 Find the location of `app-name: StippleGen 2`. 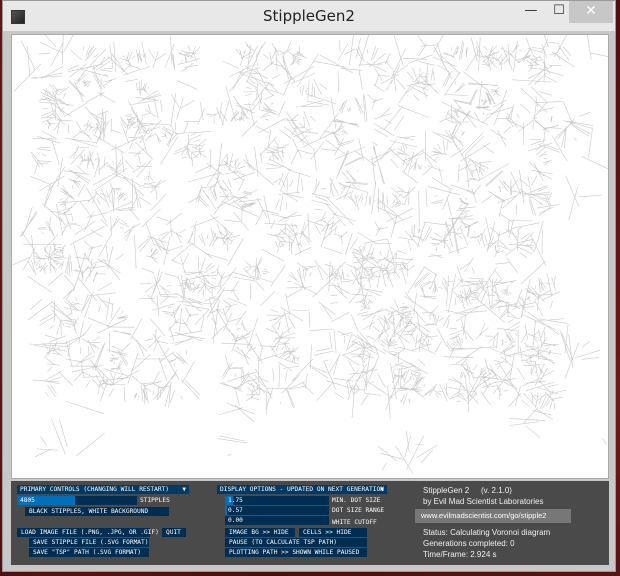

app-name: StippleGen 2 is located at coordinates (446, 490).